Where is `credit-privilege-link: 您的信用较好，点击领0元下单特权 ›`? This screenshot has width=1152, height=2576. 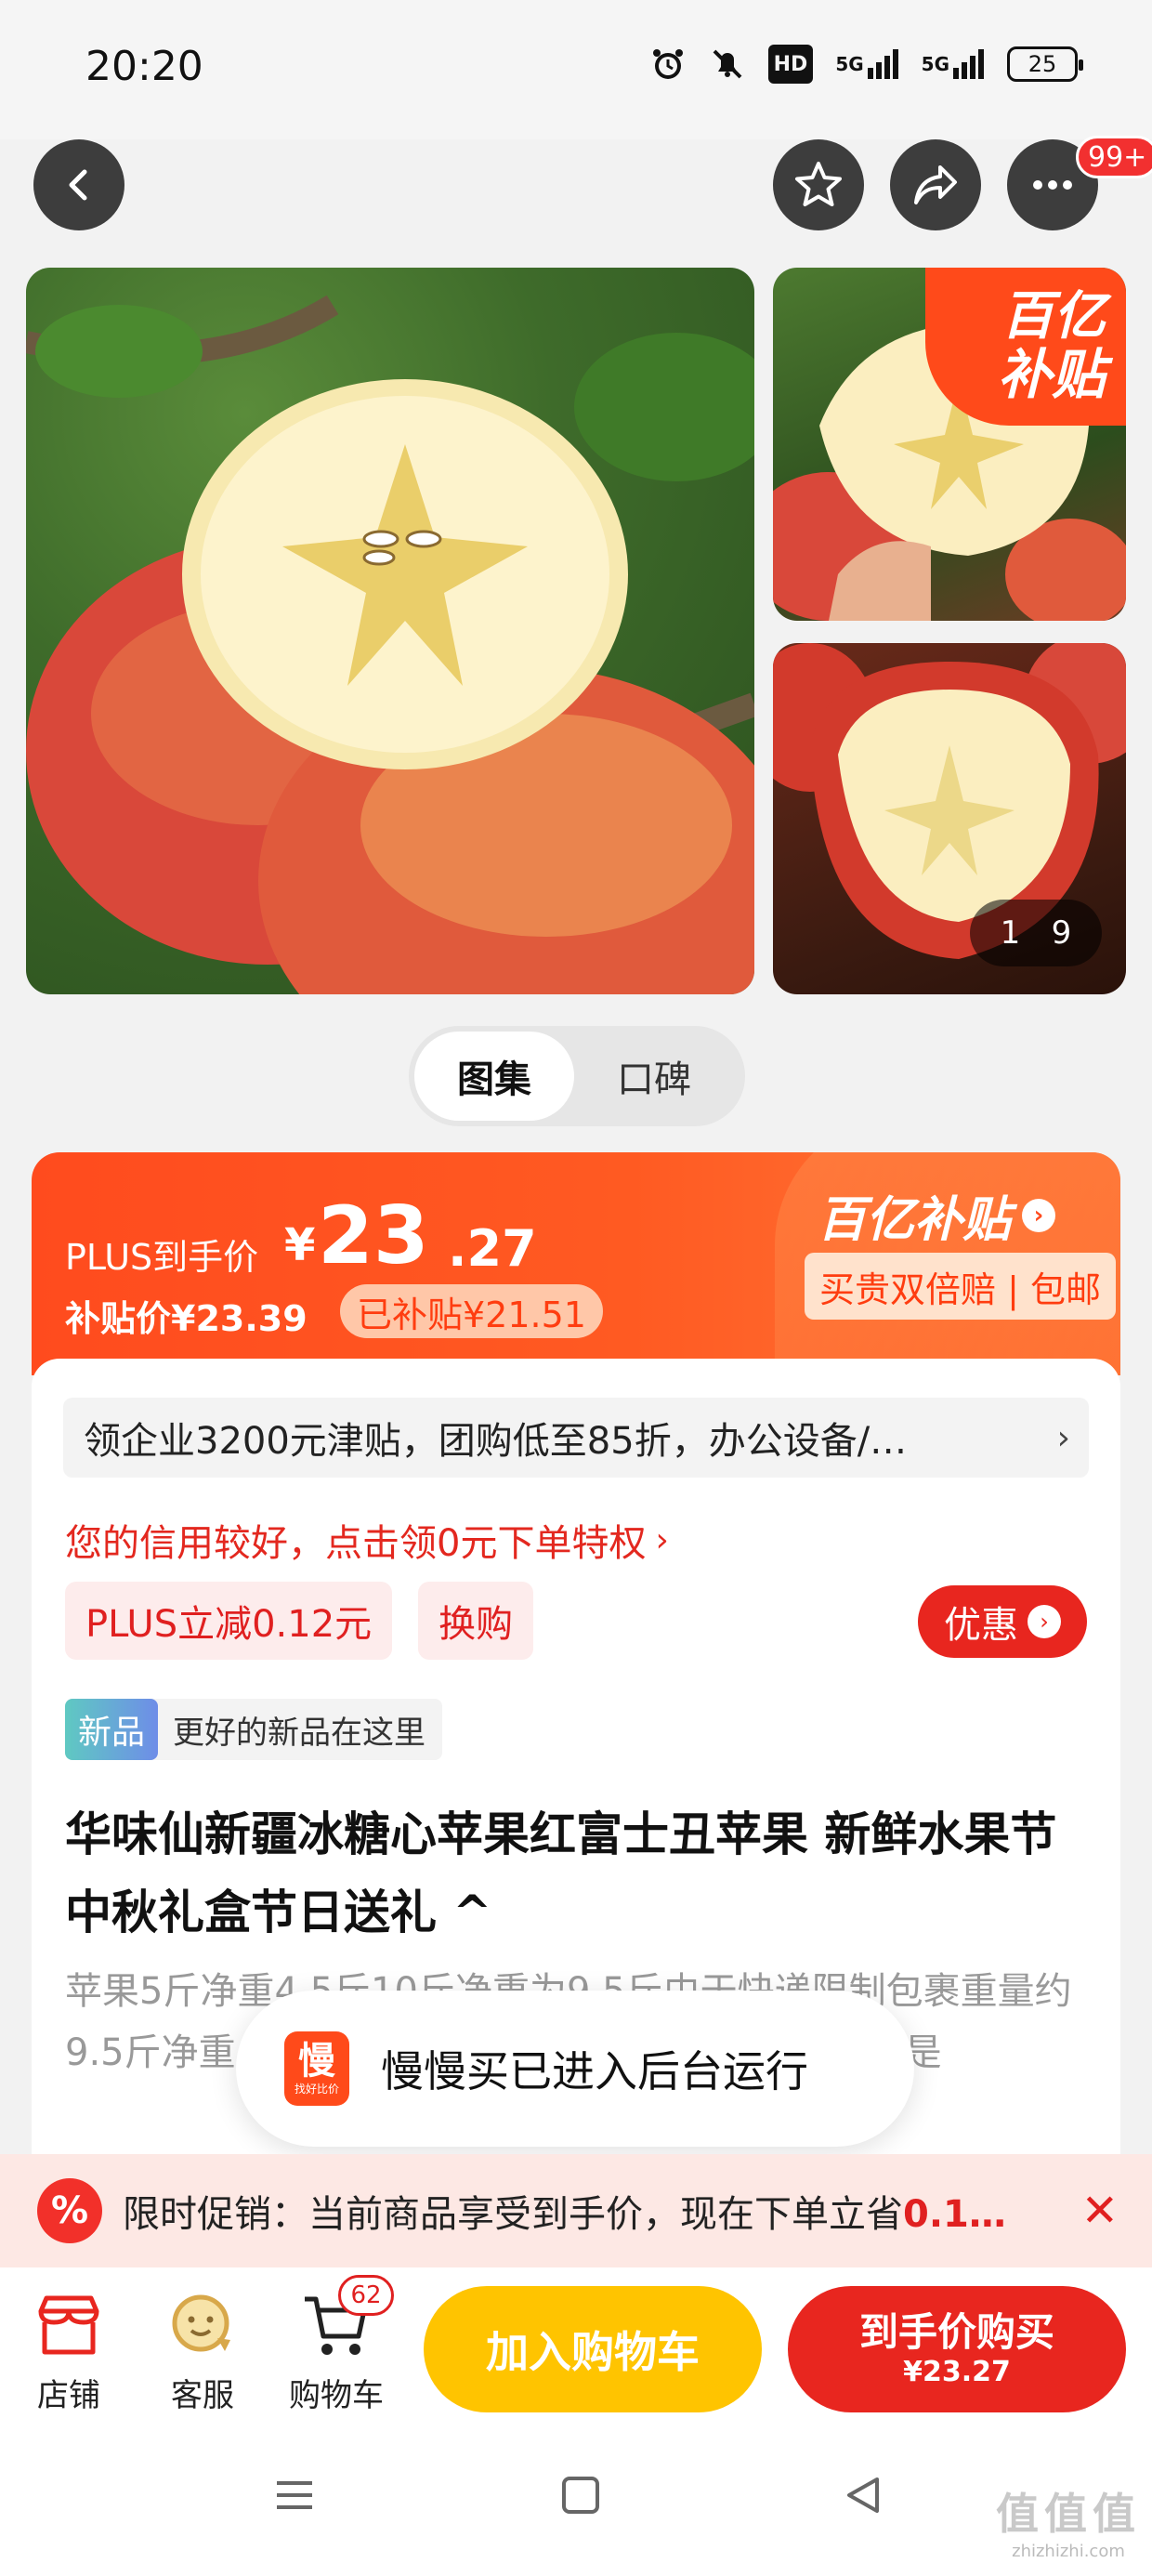
credit-privilege-link: 您的信用较好，点击领0元下单特权 › is located at coordinates (367, 1540).